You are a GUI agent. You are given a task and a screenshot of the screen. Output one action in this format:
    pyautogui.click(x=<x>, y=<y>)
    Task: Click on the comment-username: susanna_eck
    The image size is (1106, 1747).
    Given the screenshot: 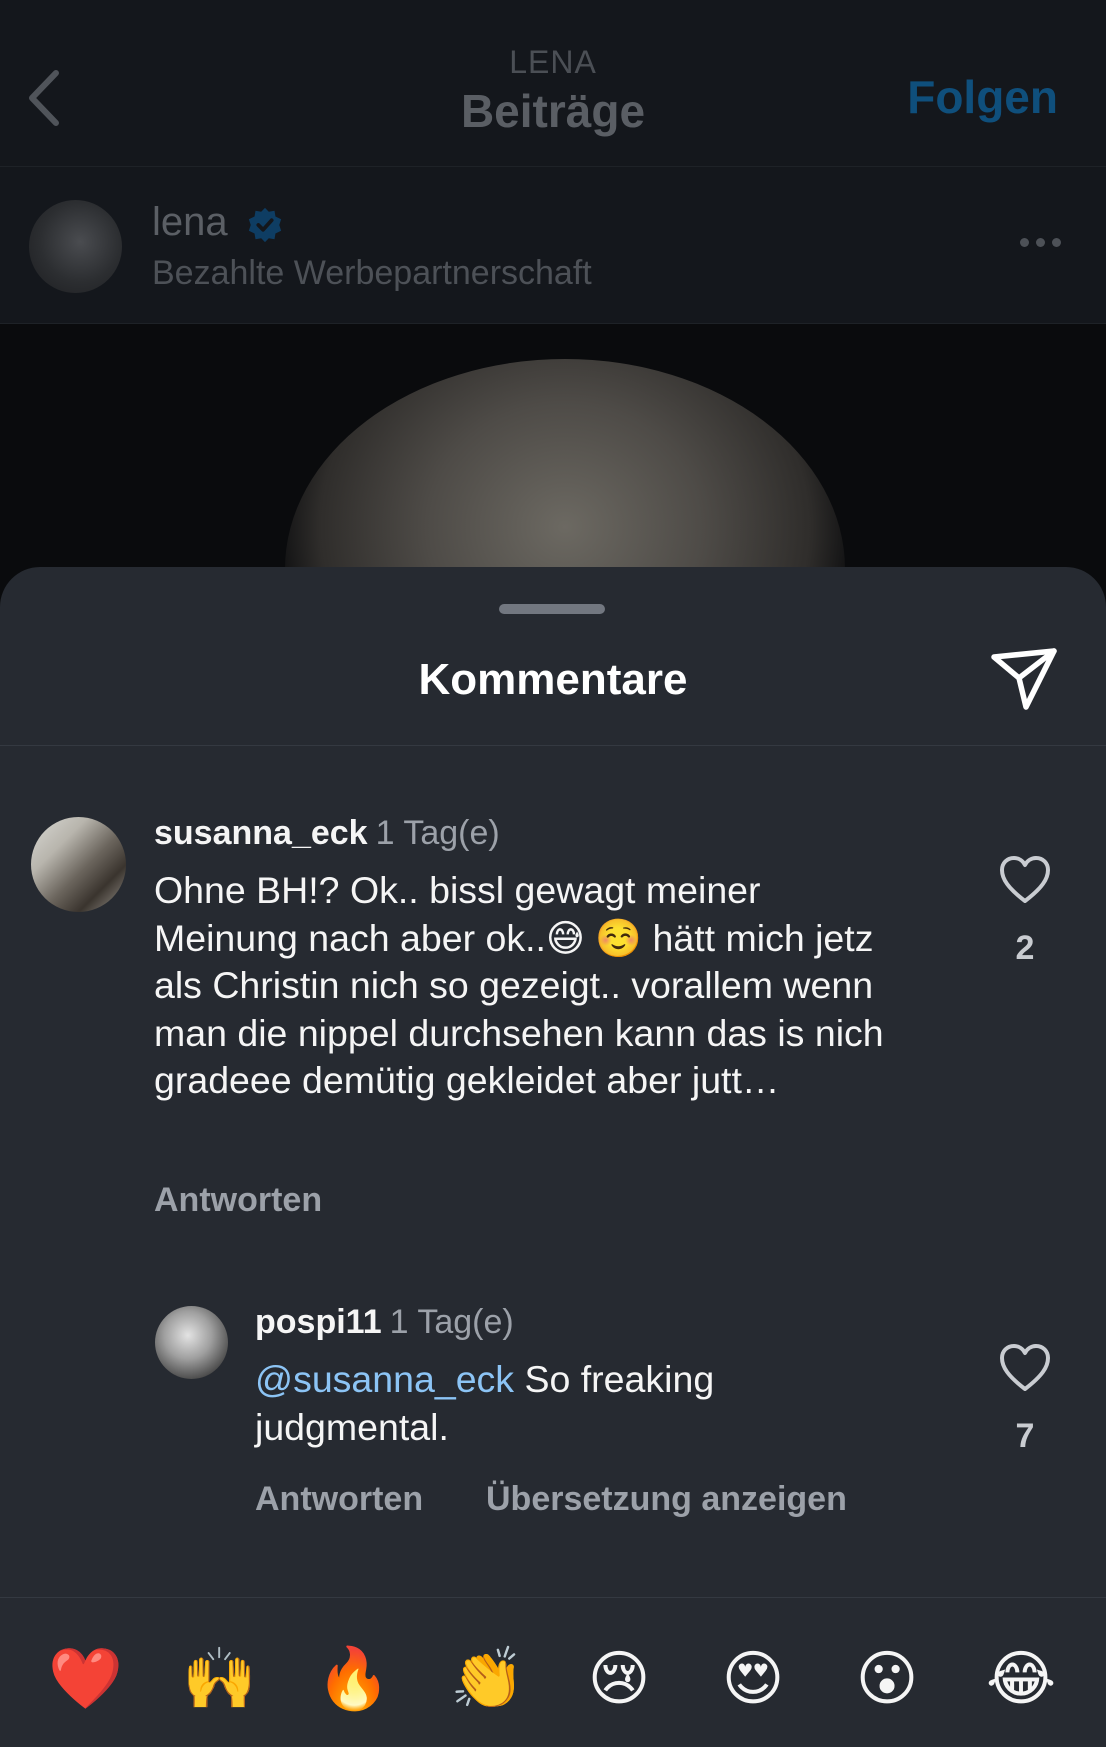 What is the action you would take?
    pyautogui.click(x=261, y=833)
    